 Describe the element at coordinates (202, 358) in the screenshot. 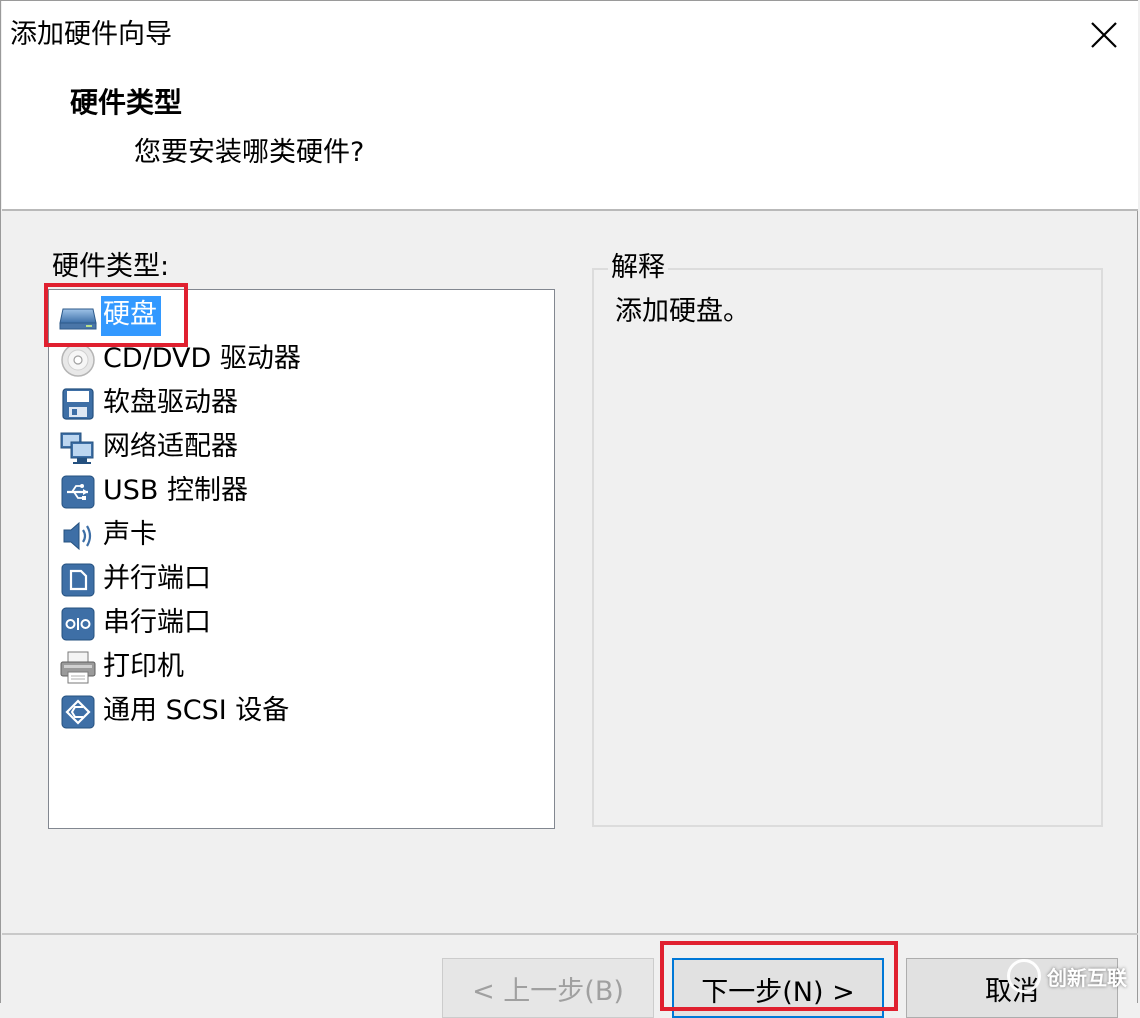

I see `list-item-label: CD/DVD 驱动器` at that location.